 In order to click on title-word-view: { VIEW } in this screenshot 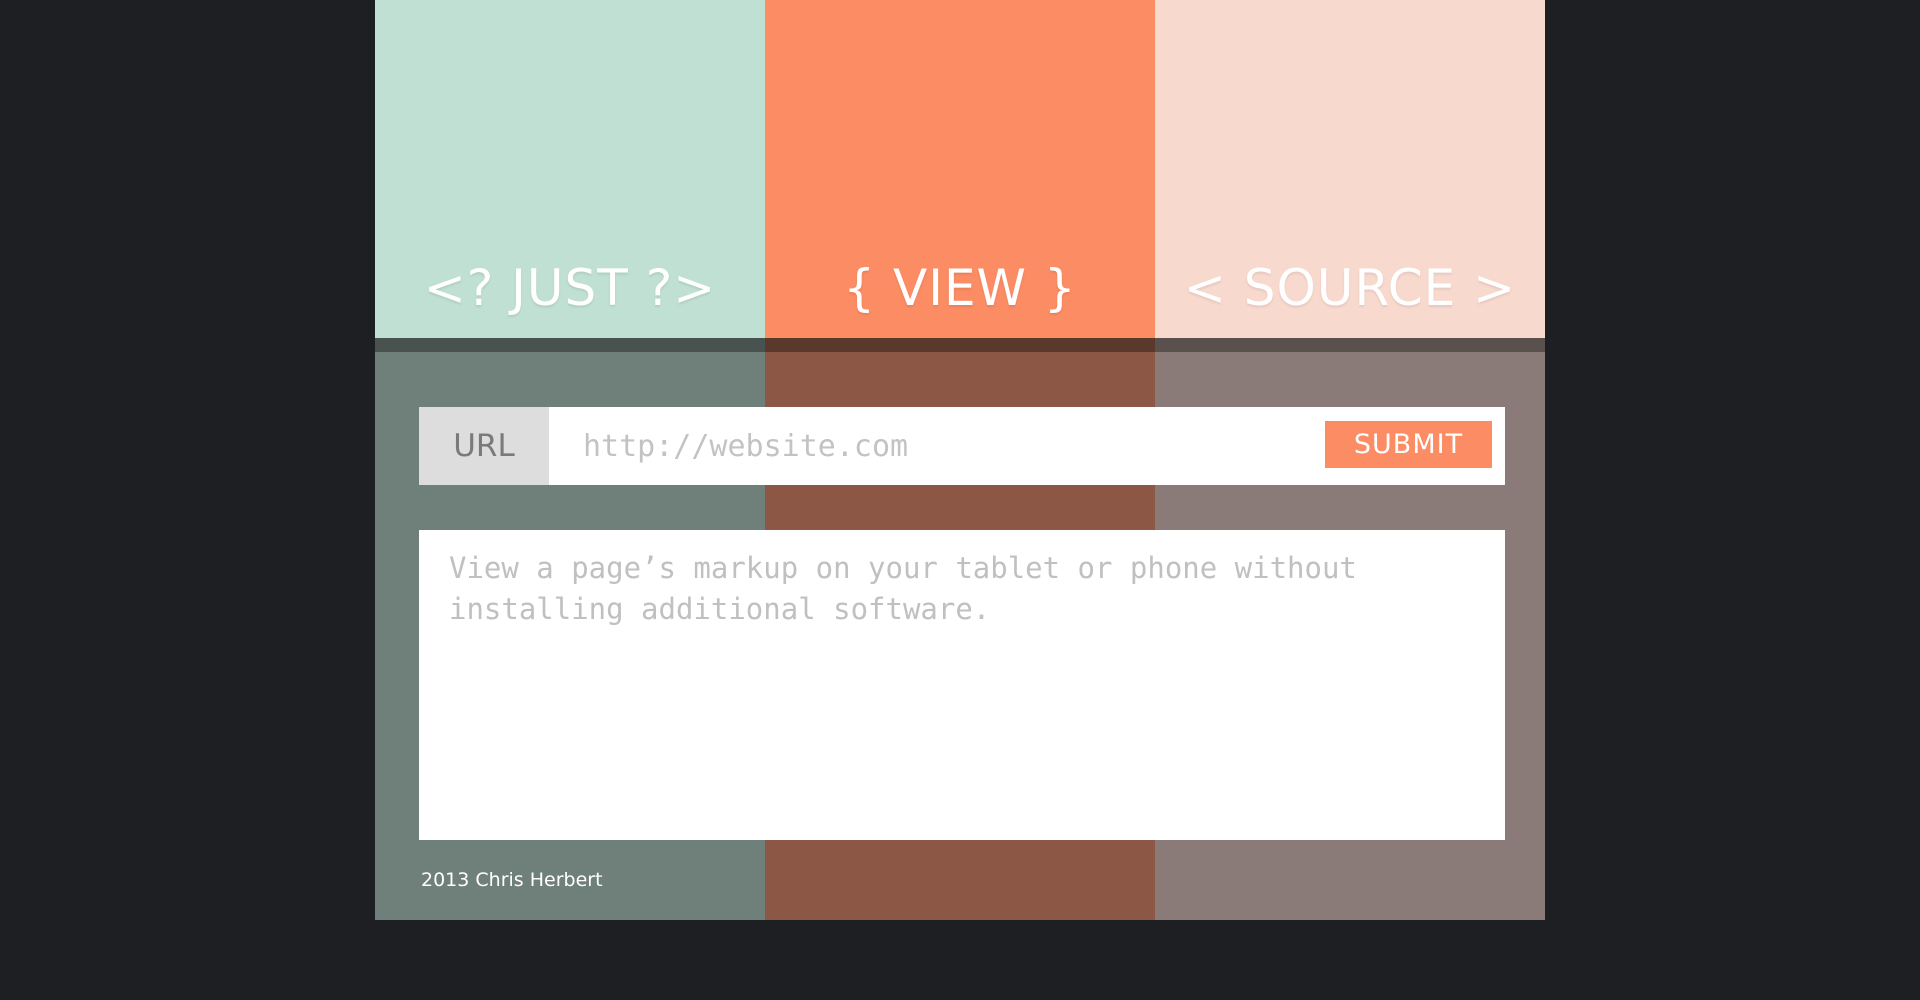, I will do `click(960, 288)`.